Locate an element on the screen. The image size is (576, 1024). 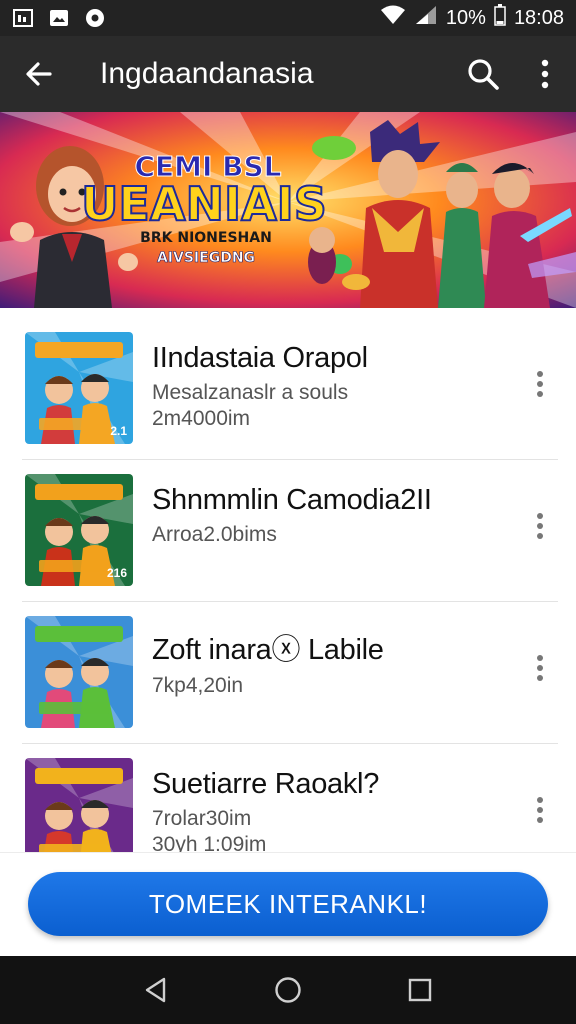
battery-percent: 10% is located at coordinates (465, 17).